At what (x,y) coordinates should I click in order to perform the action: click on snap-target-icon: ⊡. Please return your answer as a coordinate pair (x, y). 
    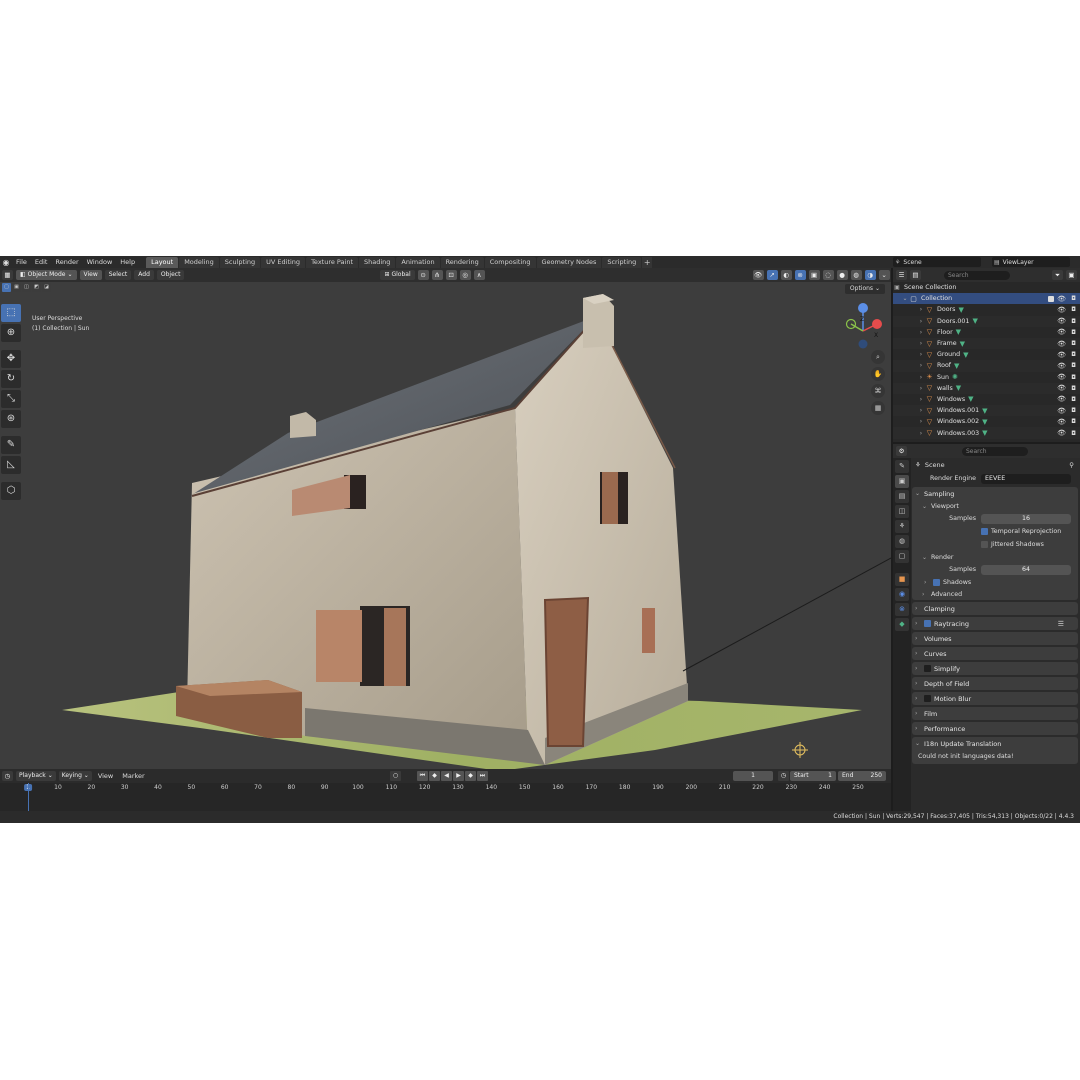
    Looking at the image, I should click on (451, 275).